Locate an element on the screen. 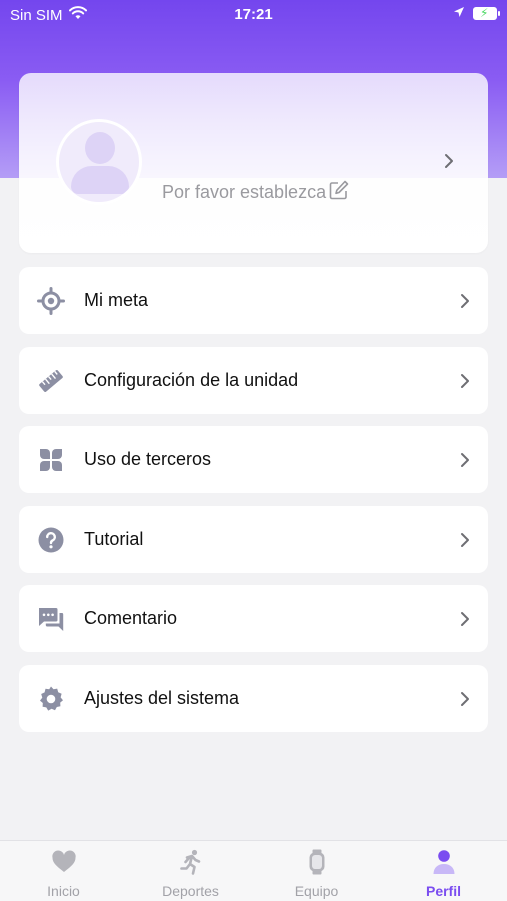  apps-grid-icon is located at coordinates (51, 460).